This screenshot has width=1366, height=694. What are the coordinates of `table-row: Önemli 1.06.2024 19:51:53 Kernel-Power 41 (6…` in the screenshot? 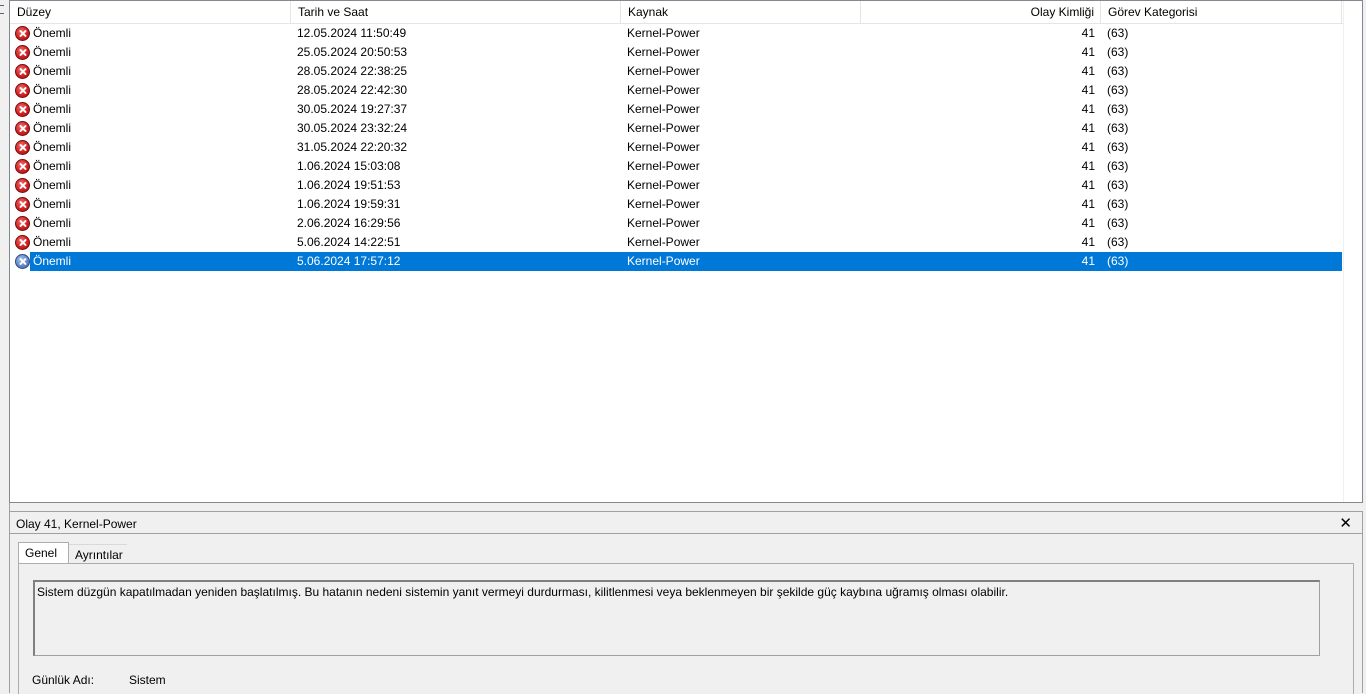 It's located at (676, 185).